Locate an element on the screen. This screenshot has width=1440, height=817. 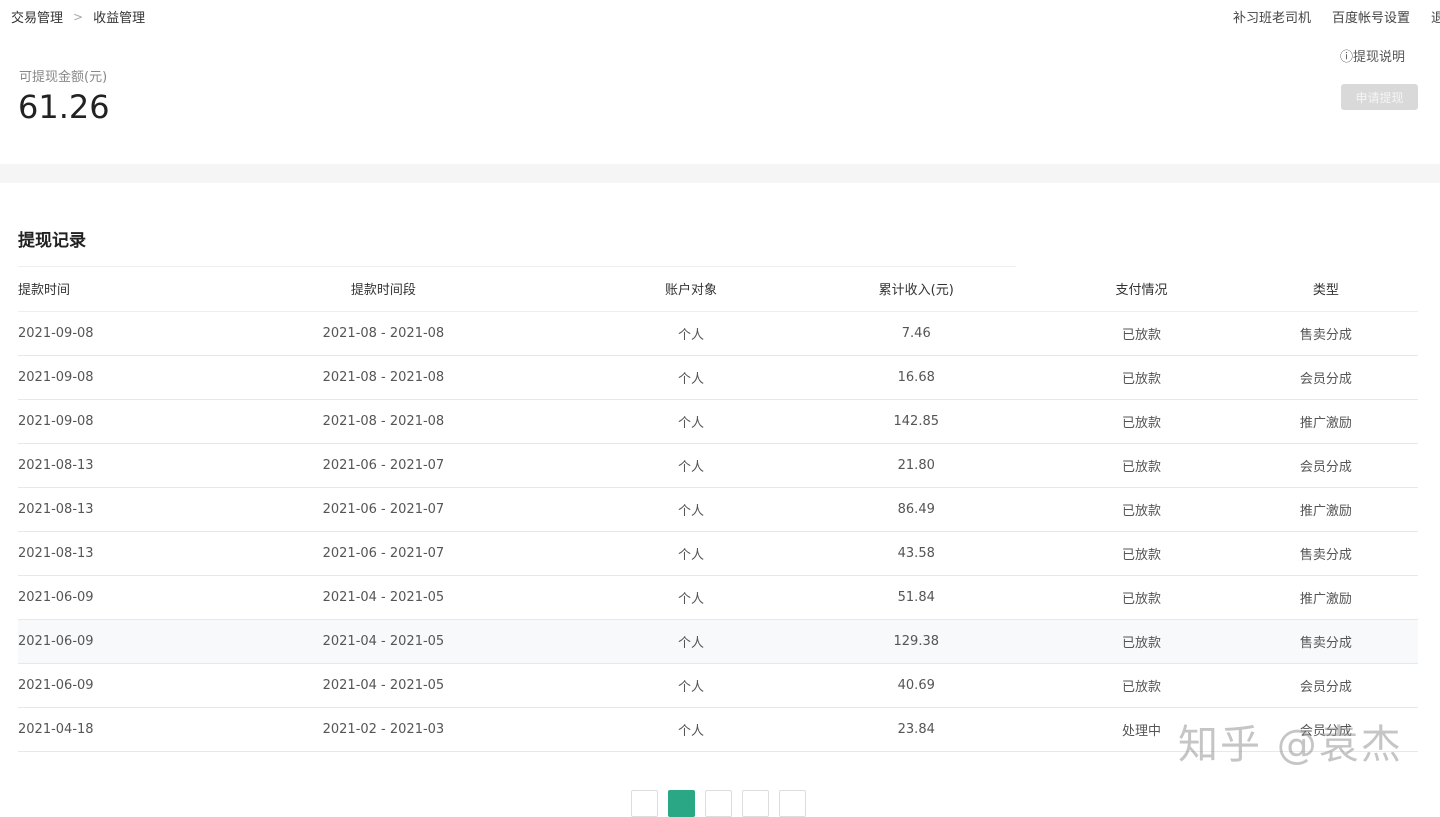
account-settings-link: 百度帐号设置 is located at coordinates (1371, 16).